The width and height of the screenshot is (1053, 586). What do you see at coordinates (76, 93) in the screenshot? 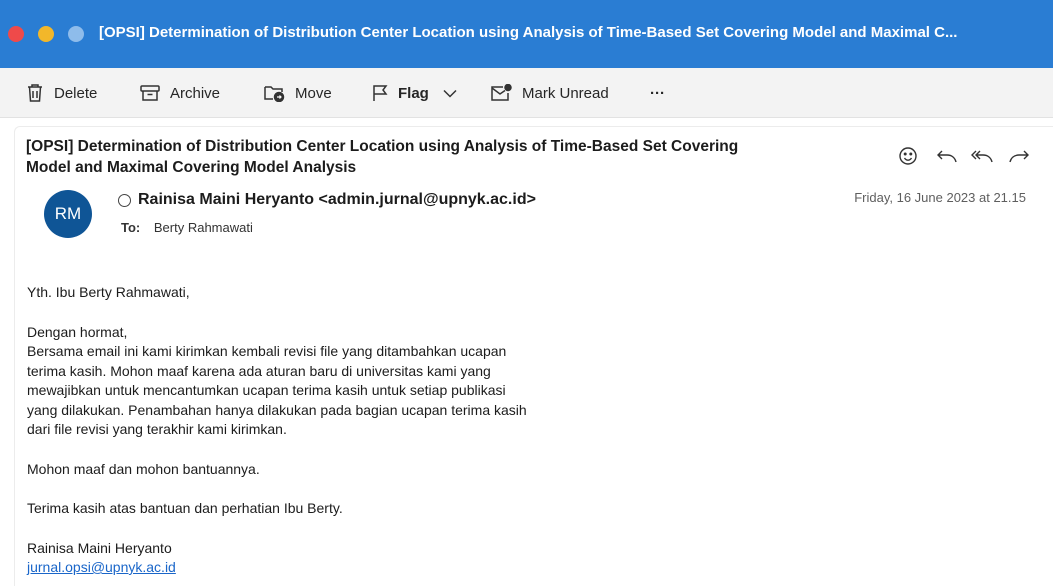
I see `delete-label: Delete` at bounding box center [76, 93].